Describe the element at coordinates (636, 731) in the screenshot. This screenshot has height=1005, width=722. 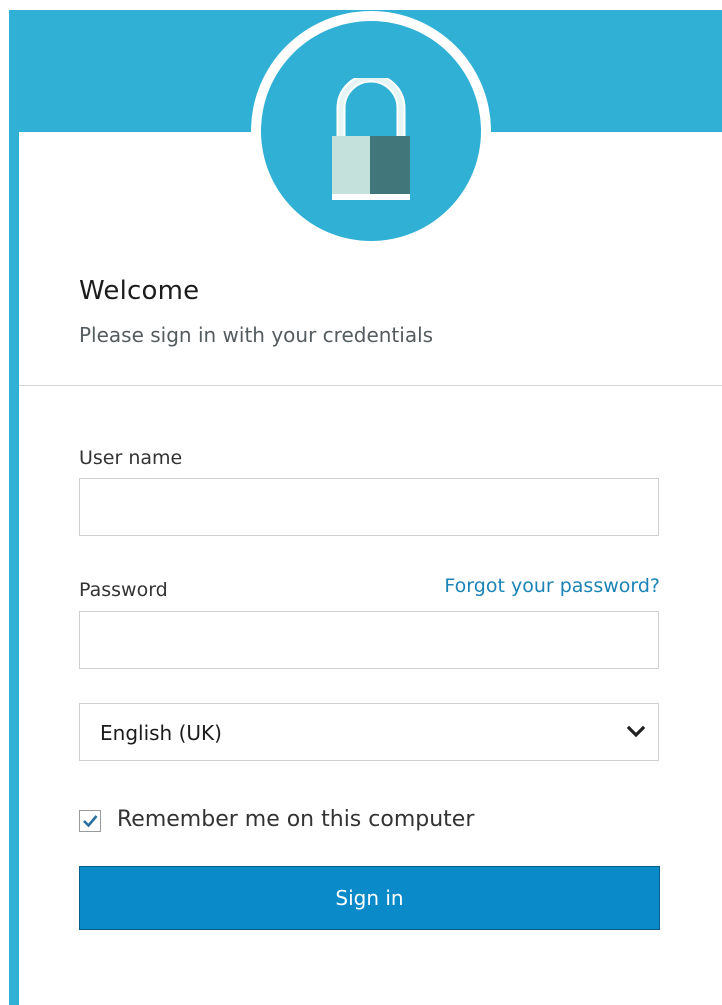
I see `chevron-down-icon` at that location.